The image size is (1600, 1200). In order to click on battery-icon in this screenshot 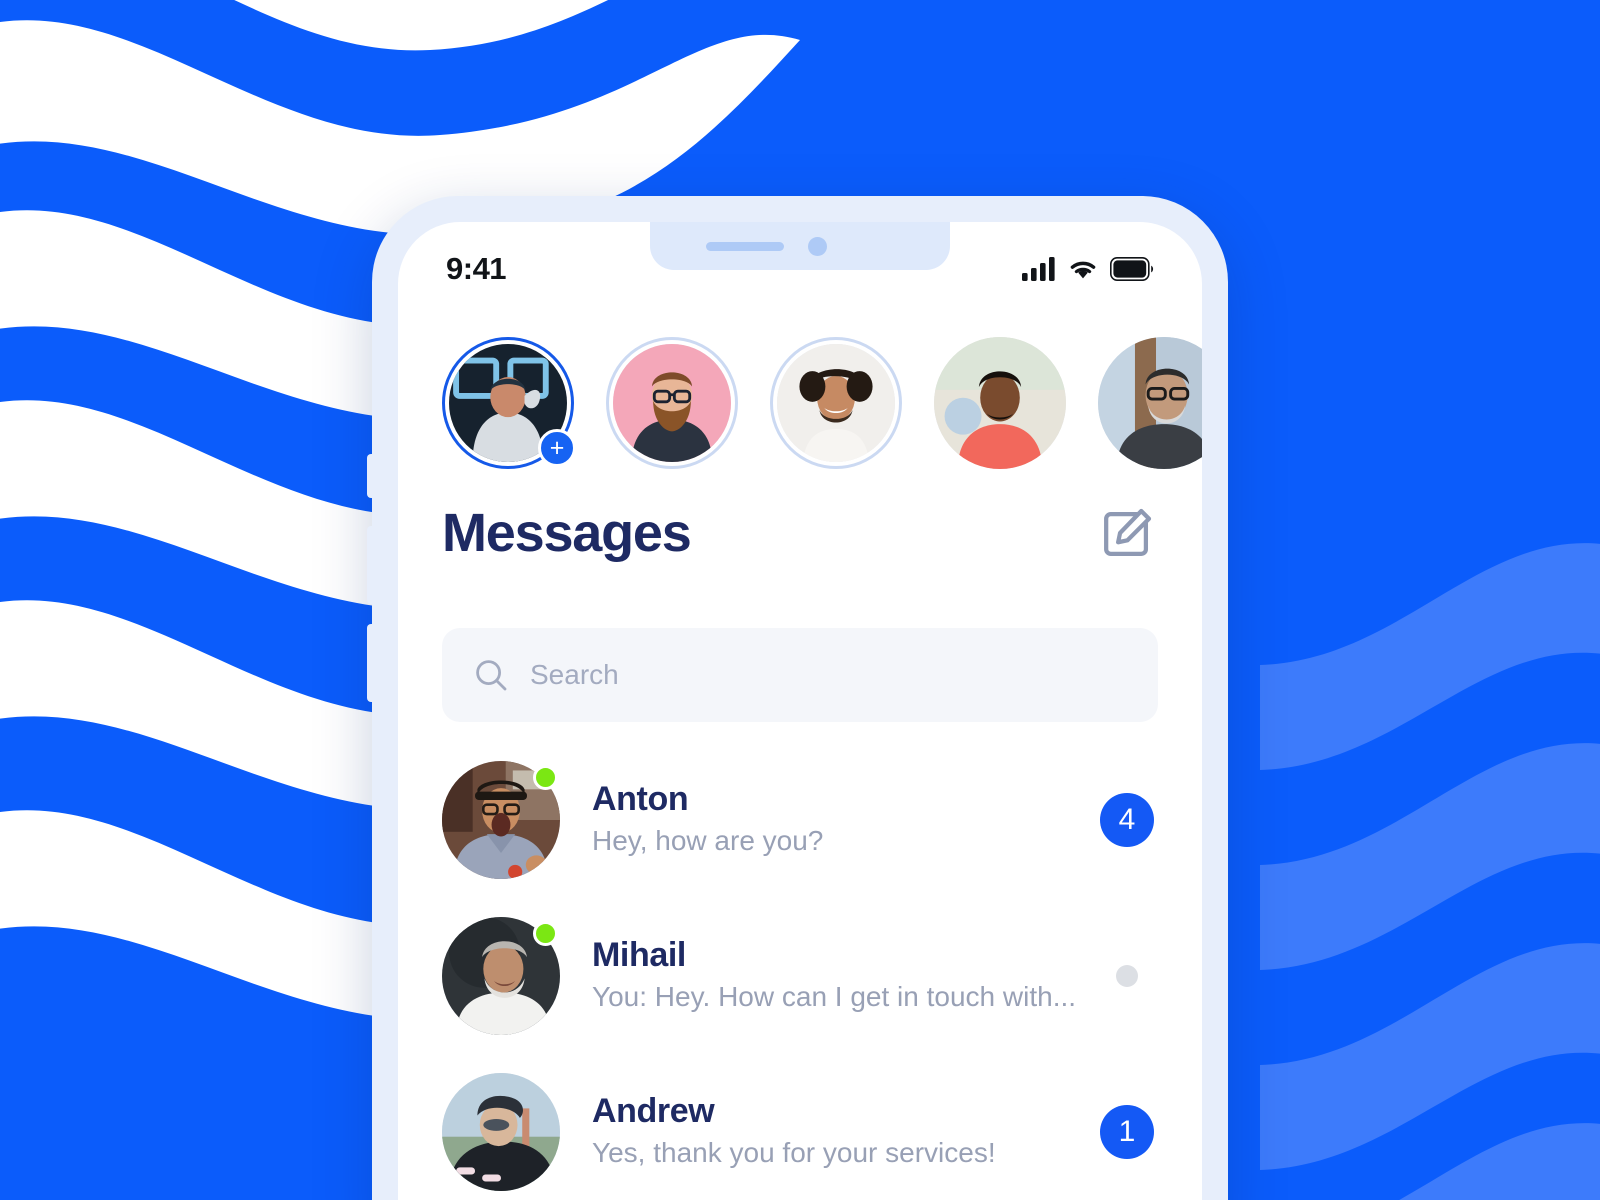, I will do `click(1132, 269)`.